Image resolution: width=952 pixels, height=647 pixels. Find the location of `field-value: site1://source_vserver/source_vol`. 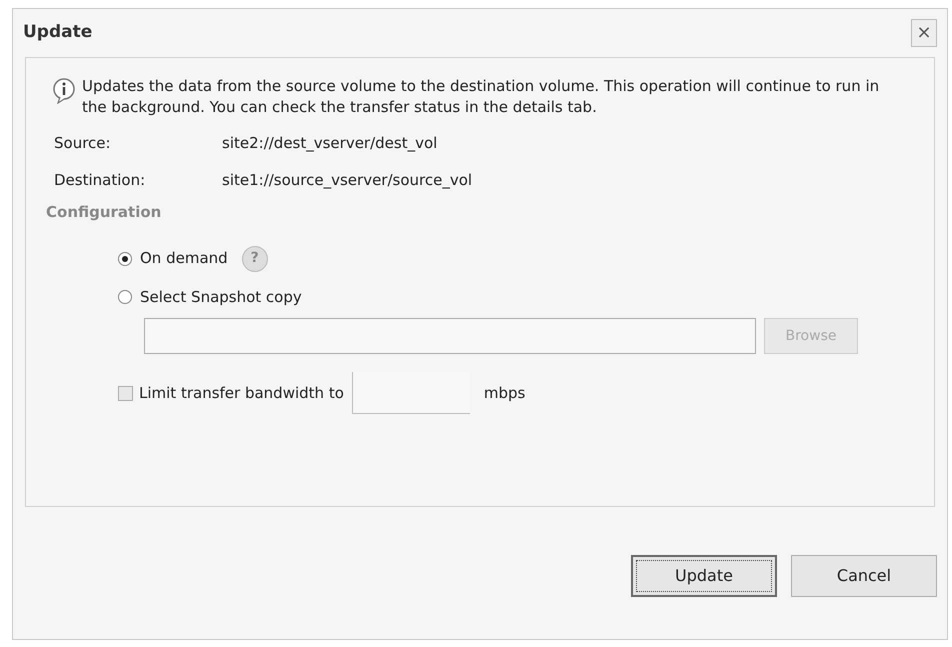

field-value: site1://source_vserver/source_vol is located at coordinates (347, 180).